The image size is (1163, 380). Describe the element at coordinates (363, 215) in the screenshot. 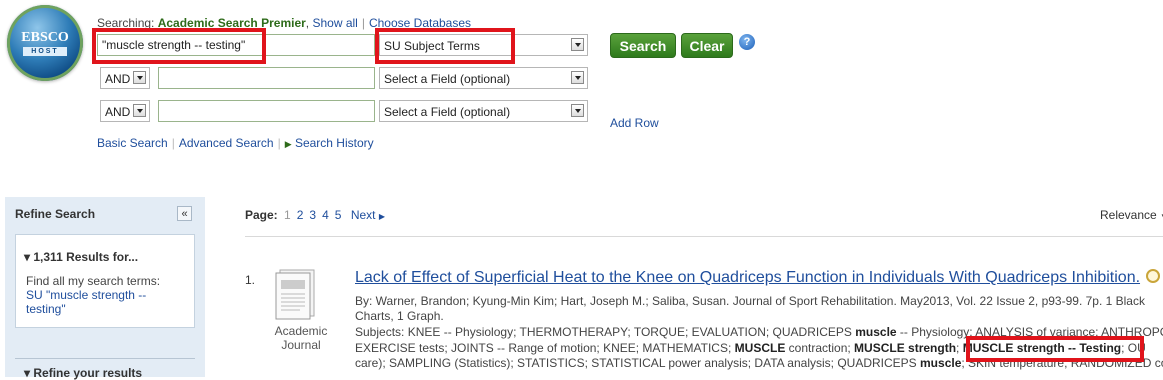

I see `next-label: Next` at that location.